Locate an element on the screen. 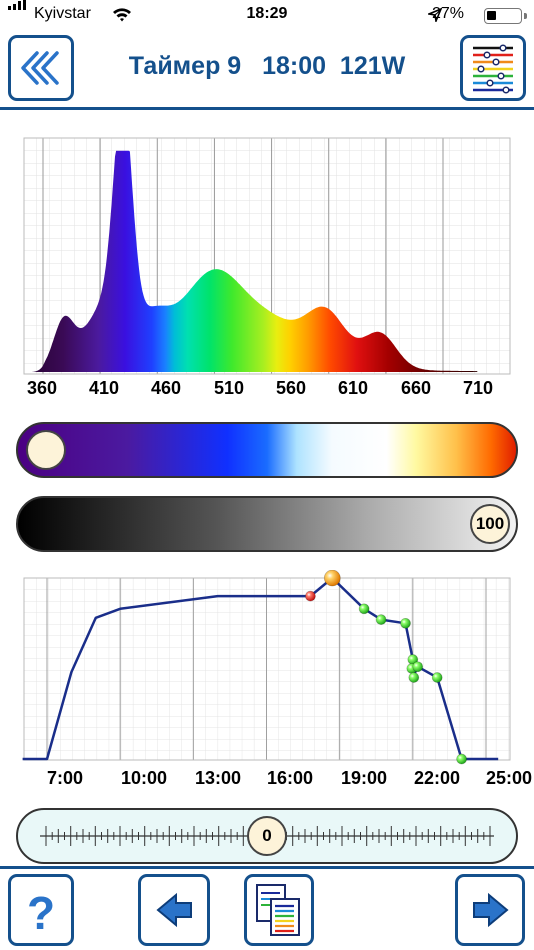 The width and height of the screenshot is (534, 950). header-divider is located at coordinates (267, 108).